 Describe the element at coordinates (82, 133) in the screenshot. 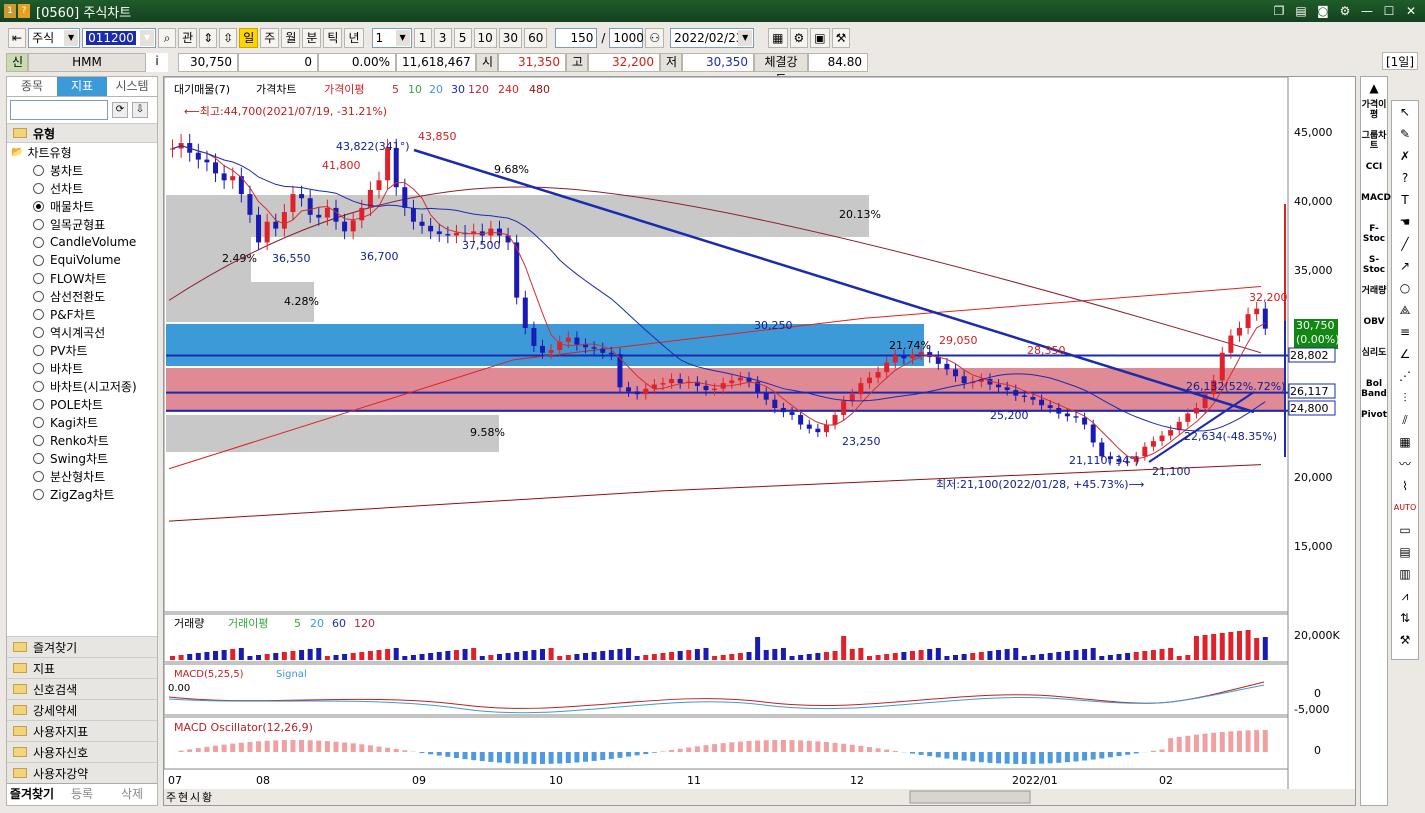

I see `group-type: 유형` at that location.